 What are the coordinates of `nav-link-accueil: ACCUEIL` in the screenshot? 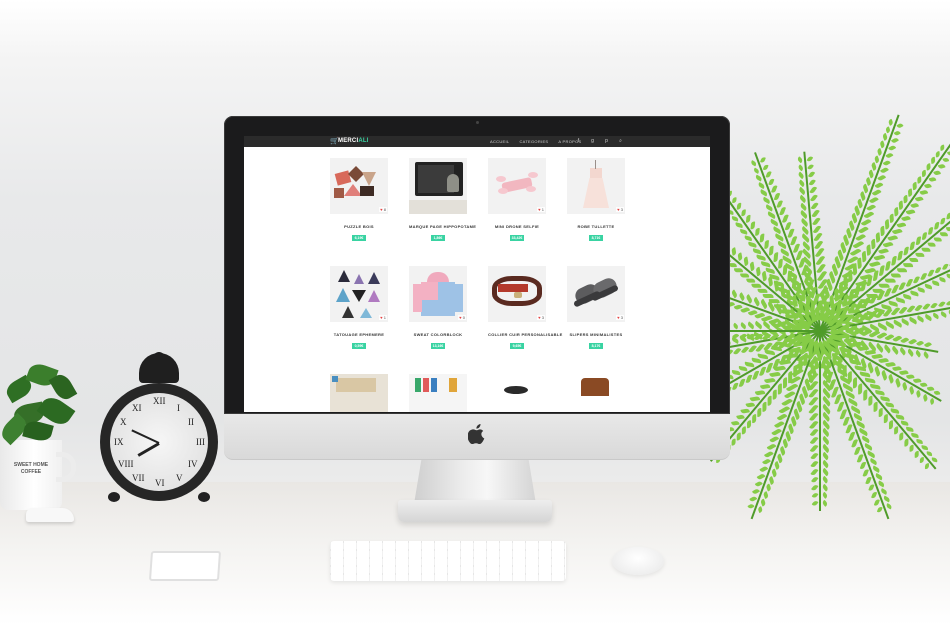 It's located at (499, 141).